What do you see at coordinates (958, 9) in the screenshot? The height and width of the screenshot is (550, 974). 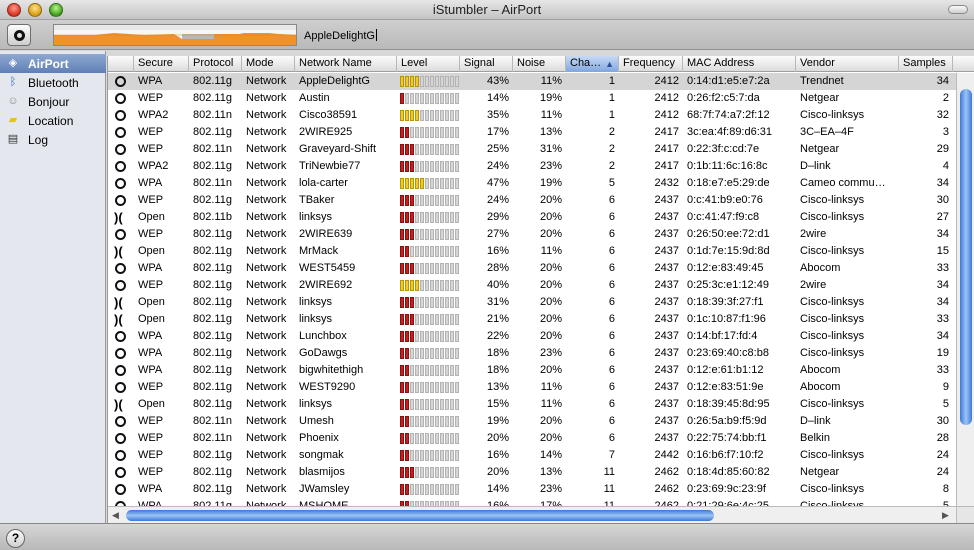 I see `toolbar-toggle-button` at bounding box center [958, 9].